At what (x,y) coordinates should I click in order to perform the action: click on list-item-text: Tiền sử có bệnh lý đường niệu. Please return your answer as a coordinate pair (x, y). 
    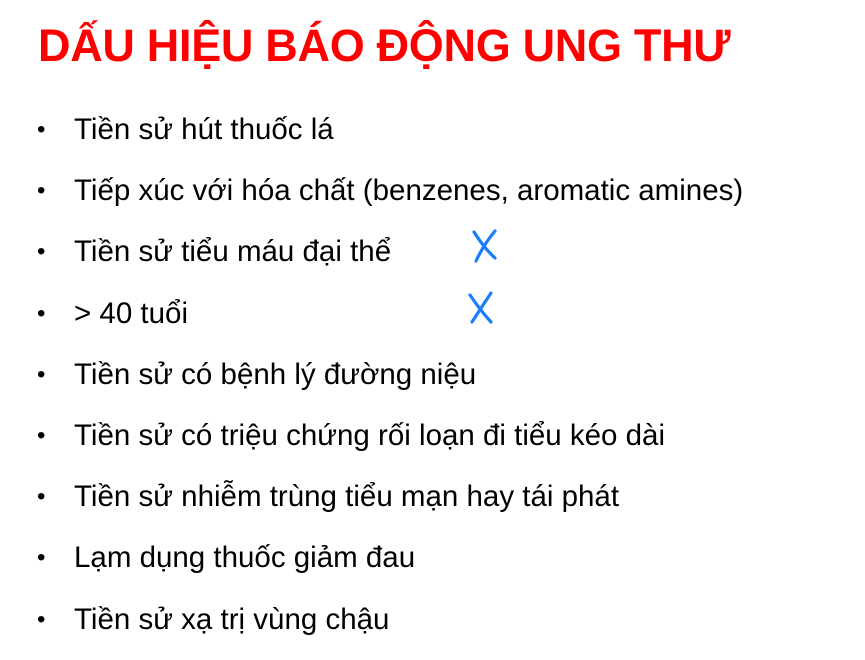
    Looking at the image, I should click on (275, 374).